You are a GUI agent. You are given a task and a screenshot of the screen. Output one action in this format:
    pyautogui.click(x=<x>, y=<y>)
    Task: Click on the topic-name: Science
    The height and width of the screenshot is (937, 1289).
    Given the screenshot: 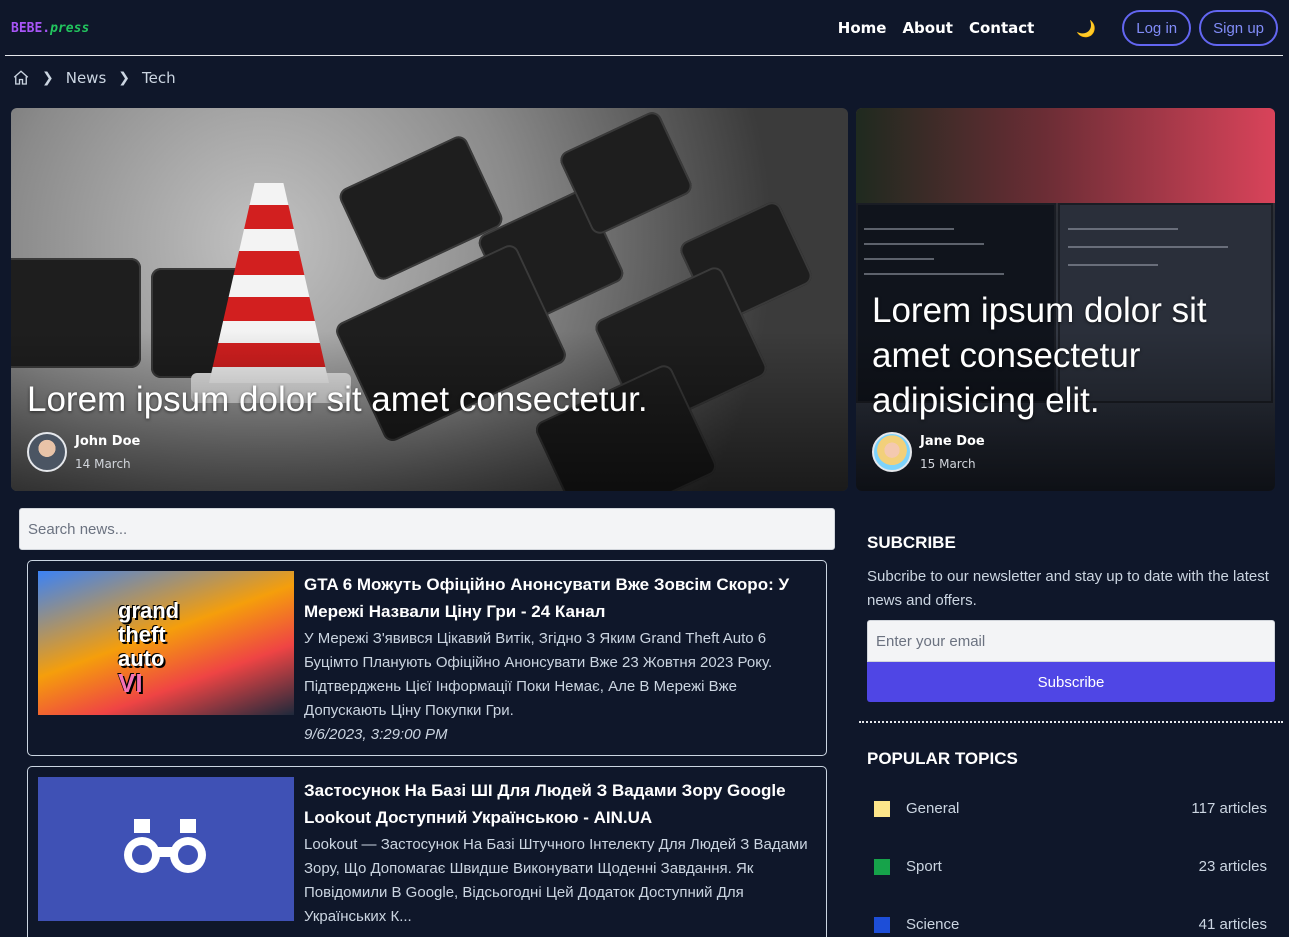 What is the action you would take?
    pyautogui.click(x=933, y=924)
    